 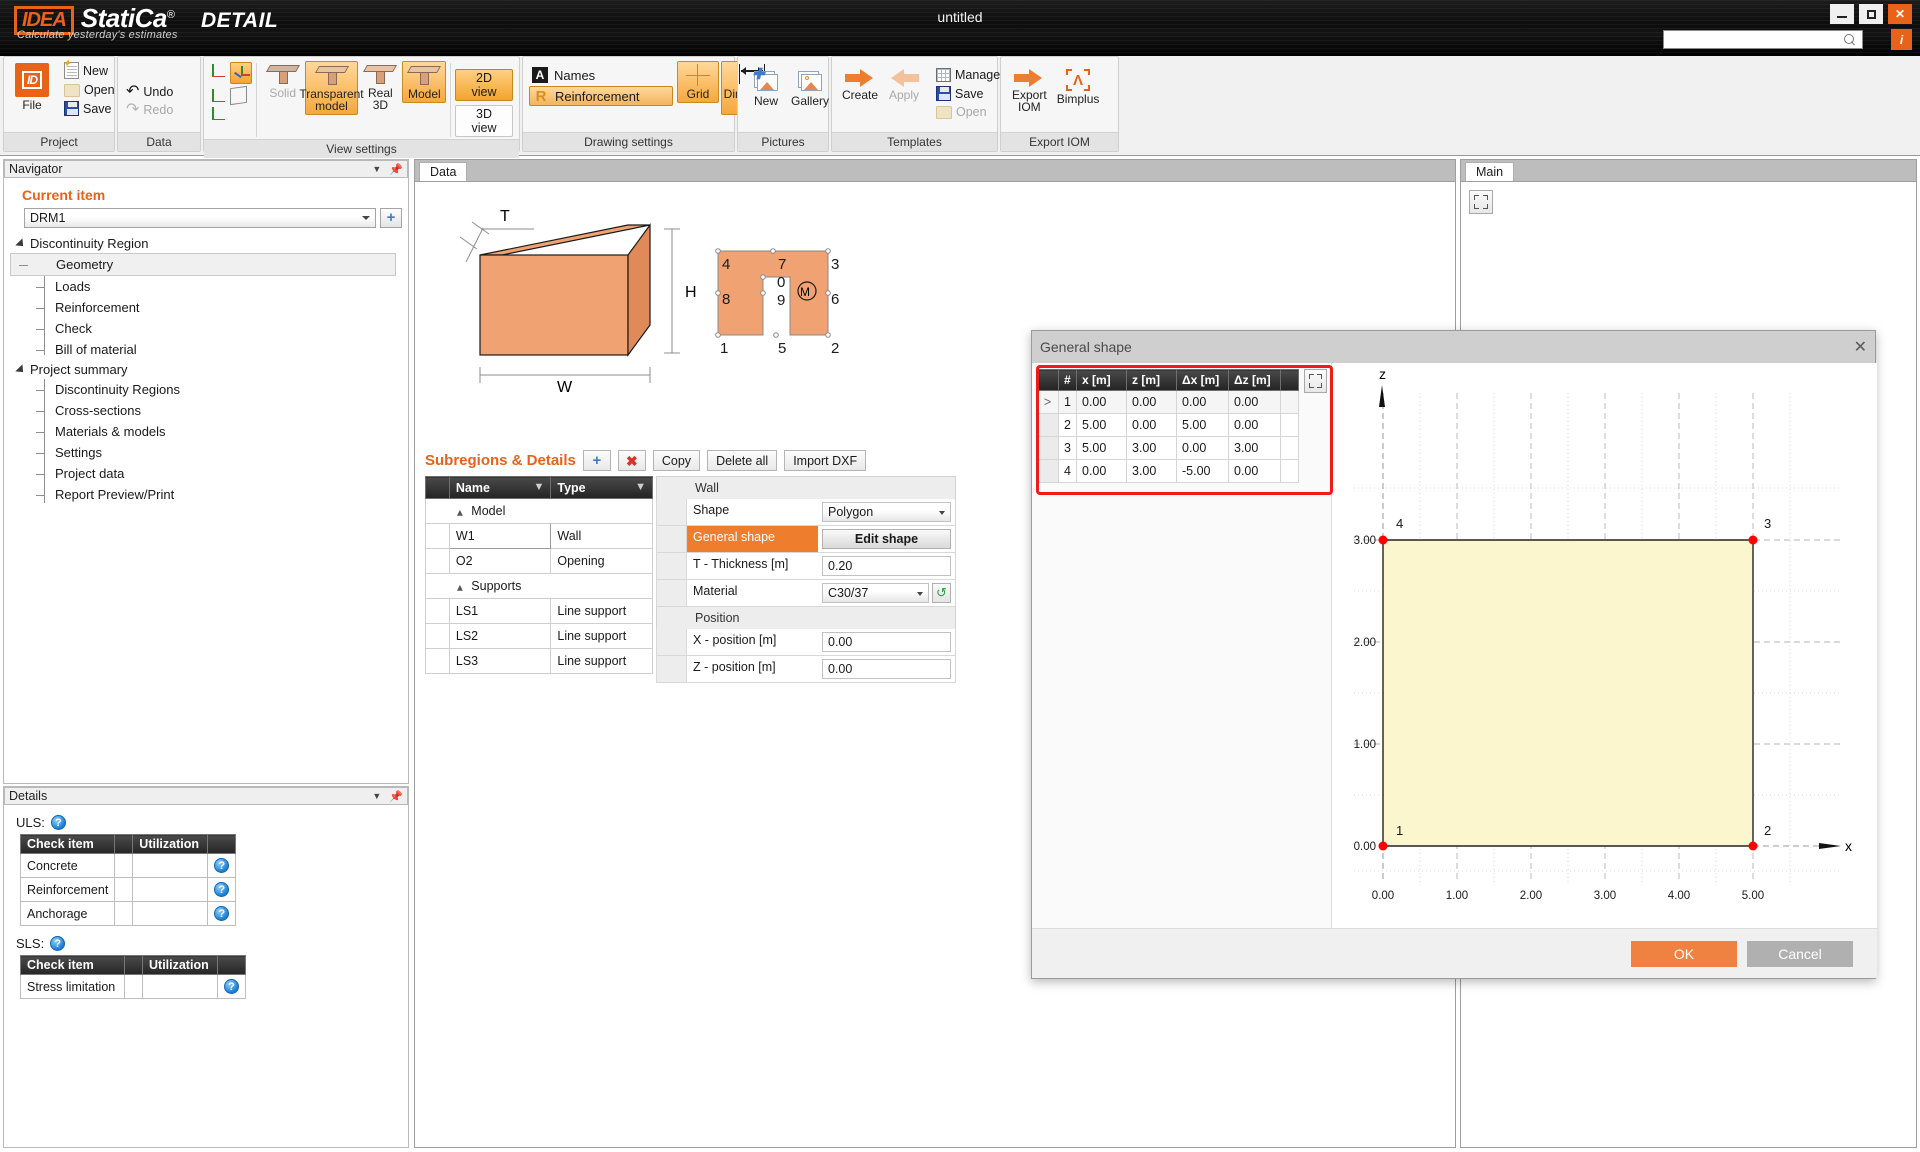 What do you see at coordinates (970, 112) in the screenshot?
I see `template-open-button: Open` at bounding box center [970, 112].